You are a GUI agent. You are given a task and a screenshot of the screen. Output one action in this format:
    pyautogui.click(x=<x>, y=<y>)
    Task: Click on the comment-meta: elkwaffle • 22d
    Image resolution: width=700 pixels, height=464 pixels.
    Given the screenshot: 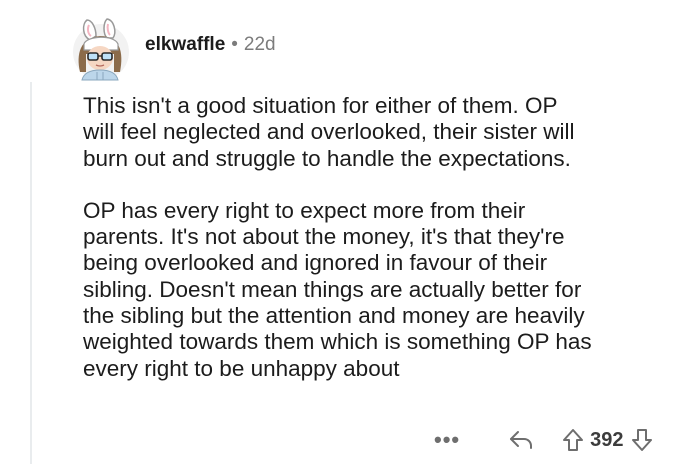 What is the action you would take?
    pyautogui.click(x=210, y=45)
    